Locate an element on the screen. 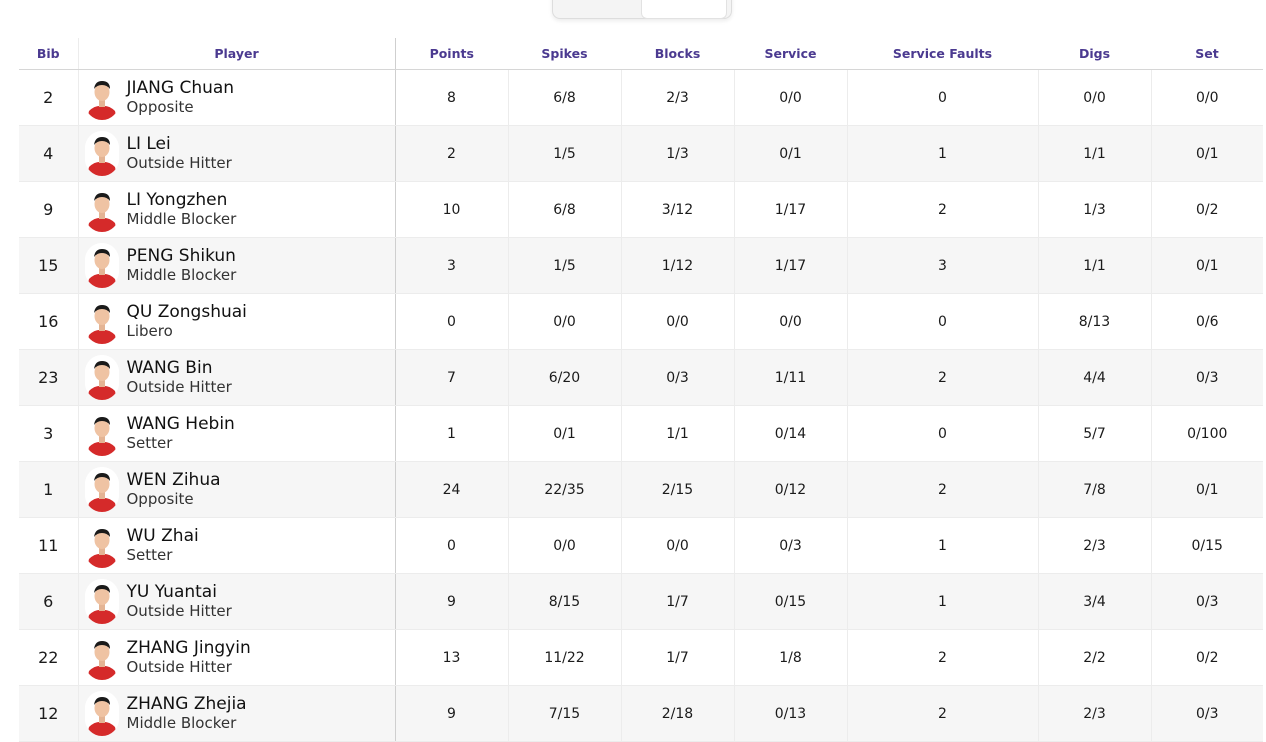 The width and height of the screenshot is (1266, 742). player-name: WU Zhai is located at coordinates (163, 536).